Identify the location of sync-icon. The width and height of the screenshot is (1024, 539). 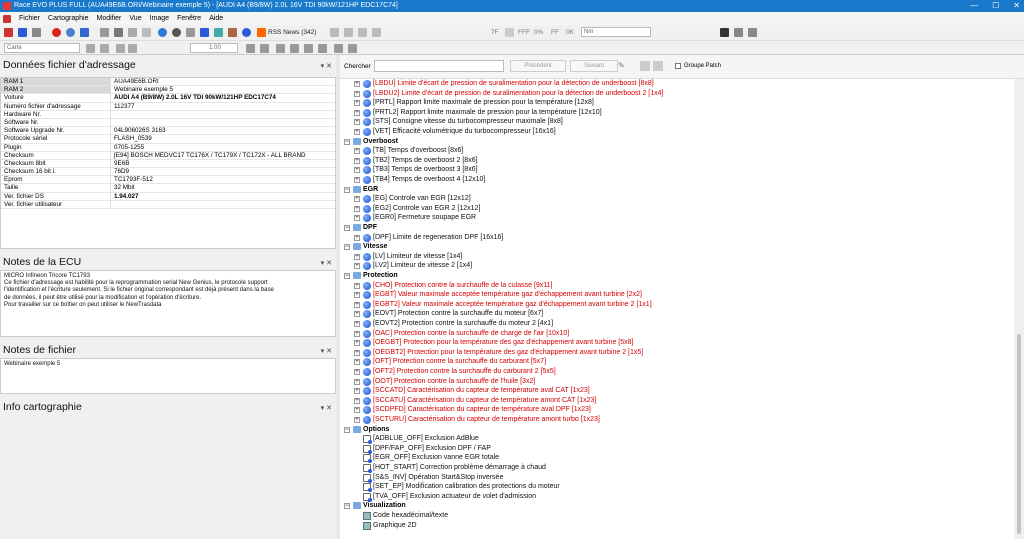
(218, 32).